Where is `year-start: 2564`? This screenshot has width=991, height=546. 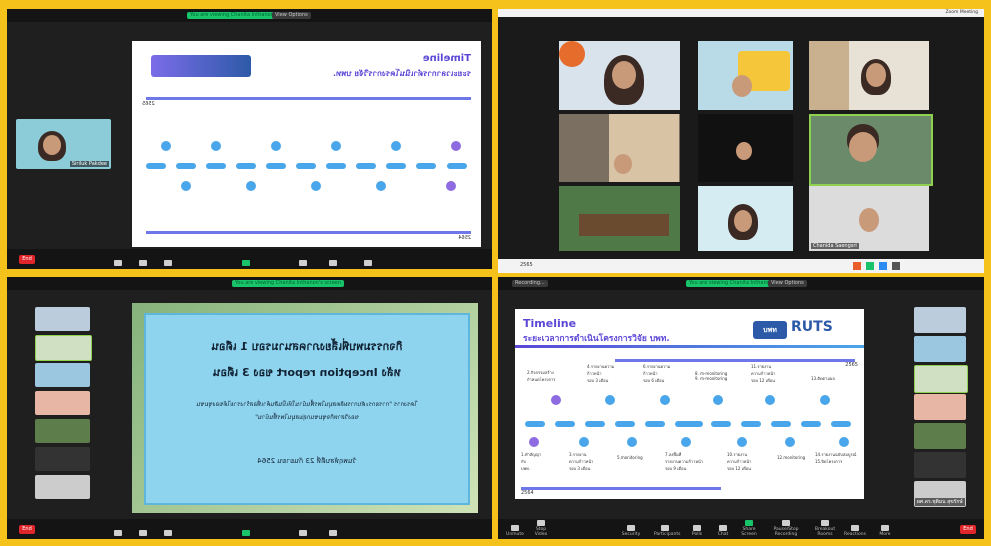 year-start: 2564 is located at coordinates (464, 238).